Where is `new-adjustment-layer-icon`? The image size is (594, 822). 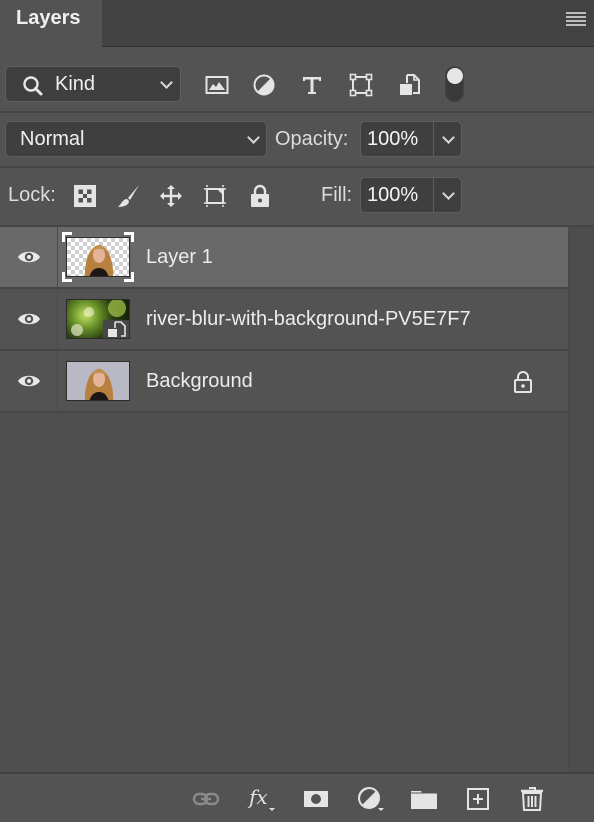
new-adjustment-layer-icon is located at coordinates (371, 799).